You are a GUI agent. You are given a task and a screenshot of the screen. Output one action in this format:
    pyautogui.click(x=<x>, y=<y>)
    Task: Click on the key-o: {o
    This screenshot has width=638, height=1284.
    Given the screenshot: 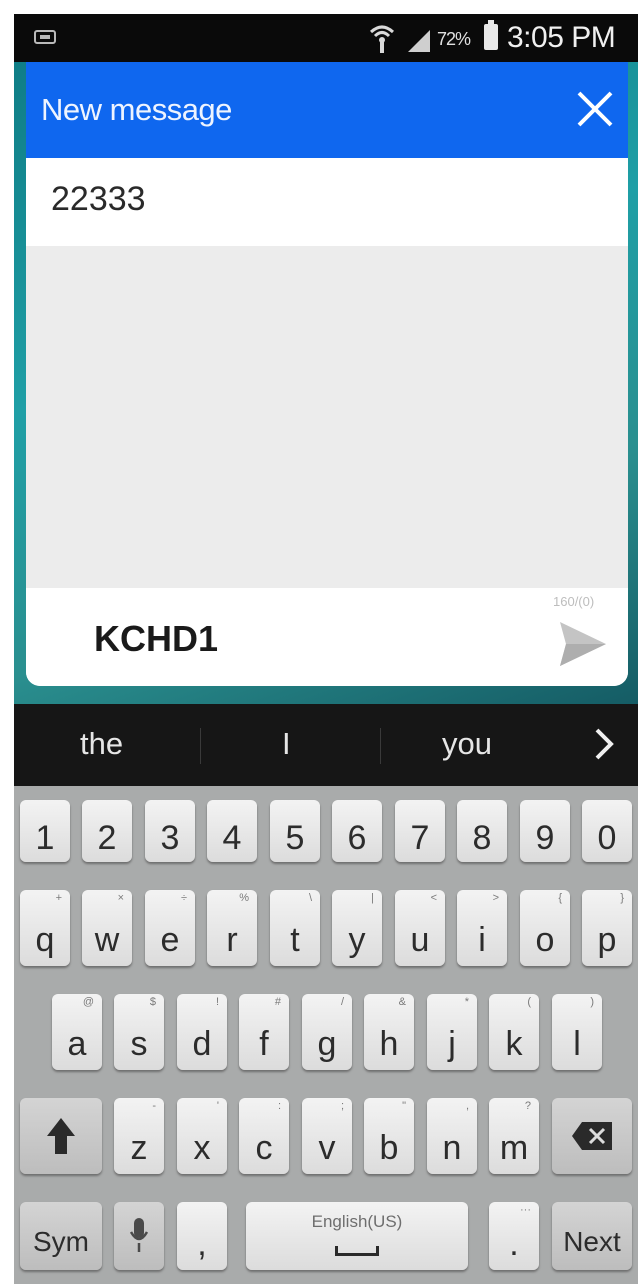 What is the action you would take?
    pyautogui.click(x=545, y=928)
    